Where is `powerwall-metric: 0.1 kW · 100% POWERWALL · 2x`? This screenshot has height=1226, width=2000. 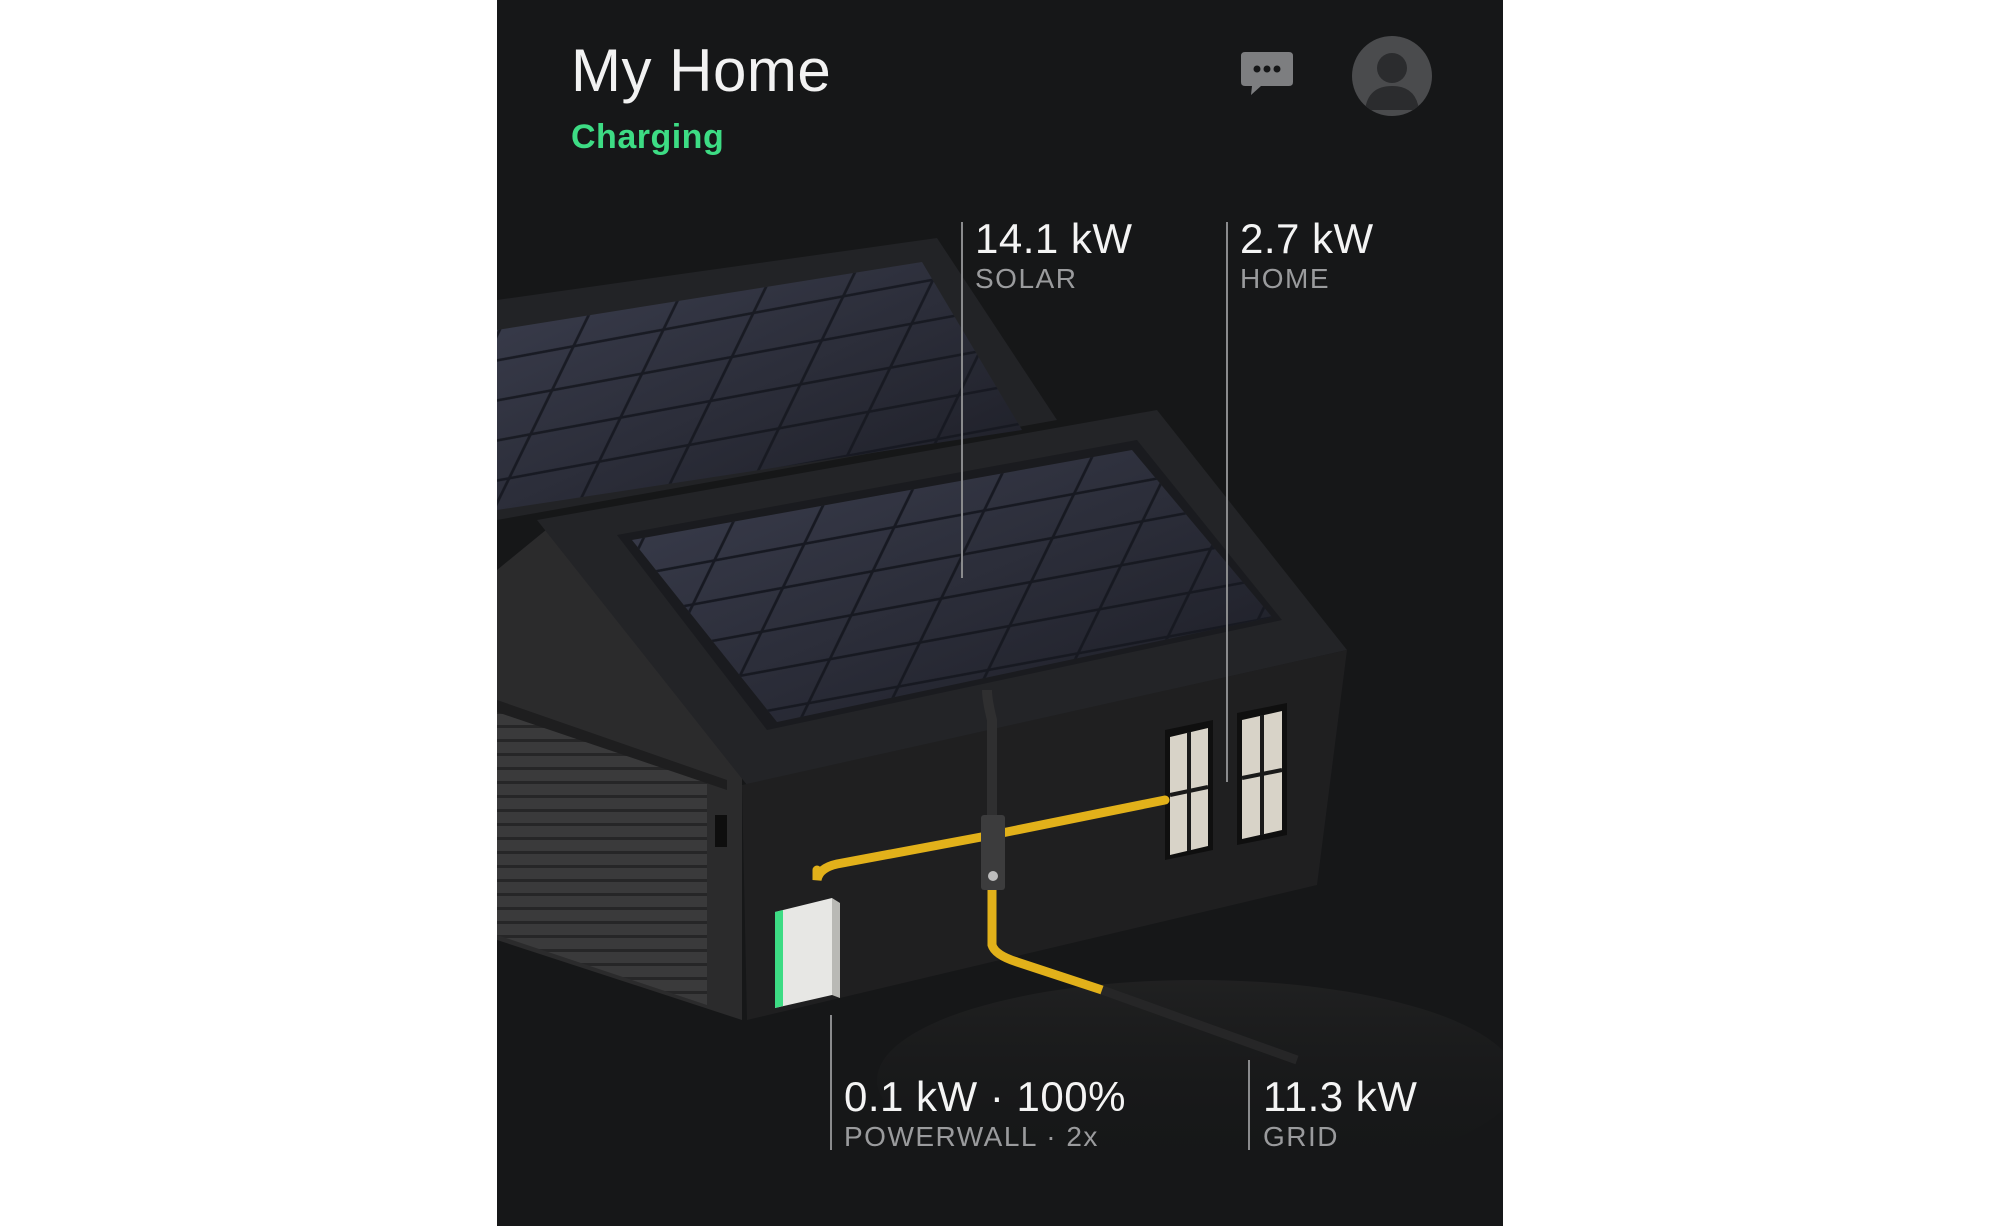 powerwall-metric: 0.1 kW · 100% POWERWALL · 2x is located at coordinates (985, 1114).